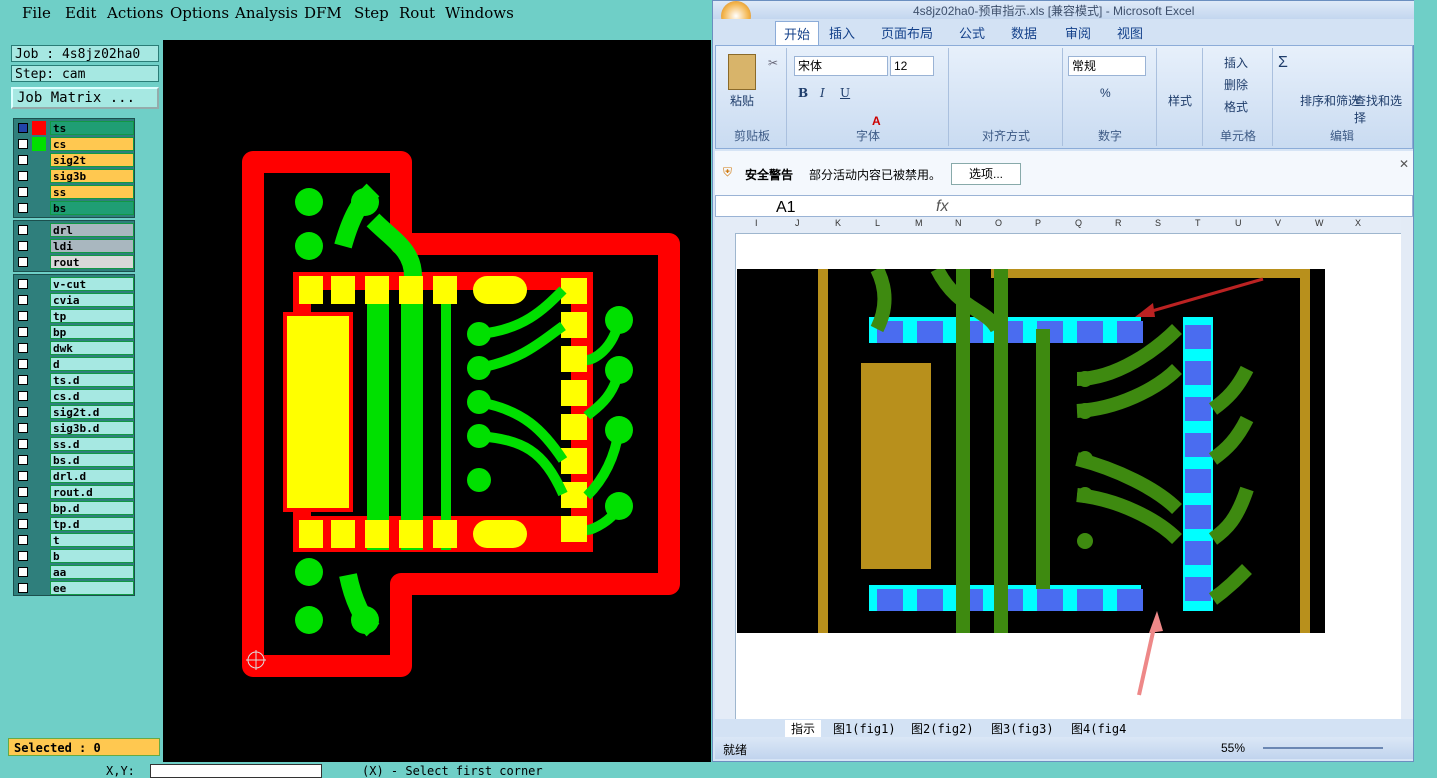  I want to click on column-header: X, so click(1358, 223).